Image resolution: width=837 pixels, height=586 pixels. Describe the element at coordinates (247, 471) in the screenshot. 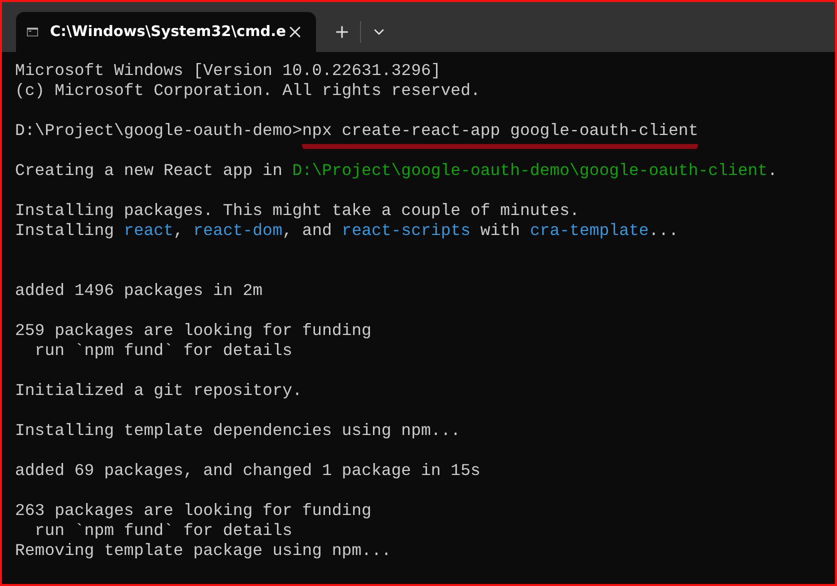

I see `terminal-line: added 69 packages, and changed 1 package in 15s` at that location.